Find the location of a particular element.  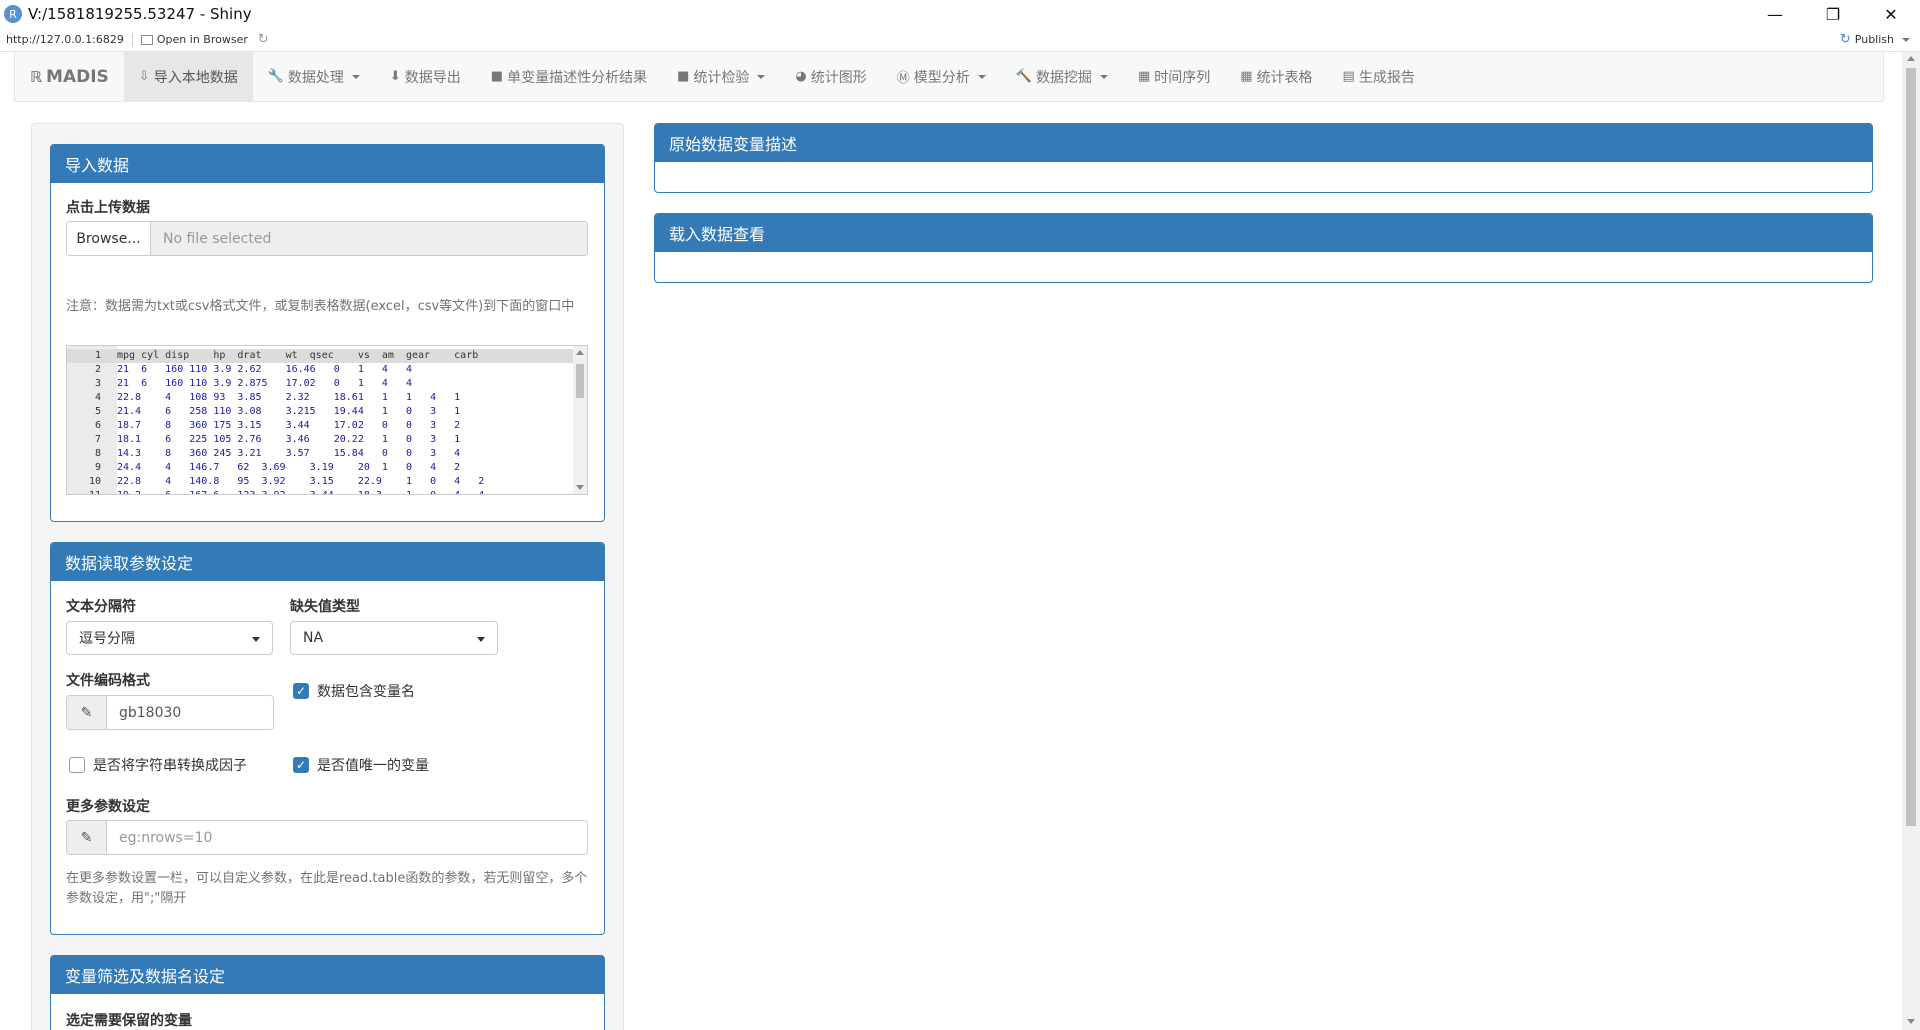

m-square-icon: Ⓜ is located at coordinates (903, 78).